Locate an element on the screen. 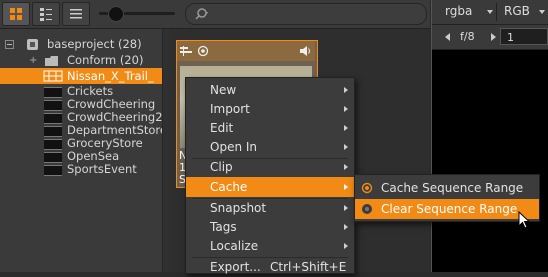  viewer-toolbar: rgba RGB is located at coordinates (490, 12).